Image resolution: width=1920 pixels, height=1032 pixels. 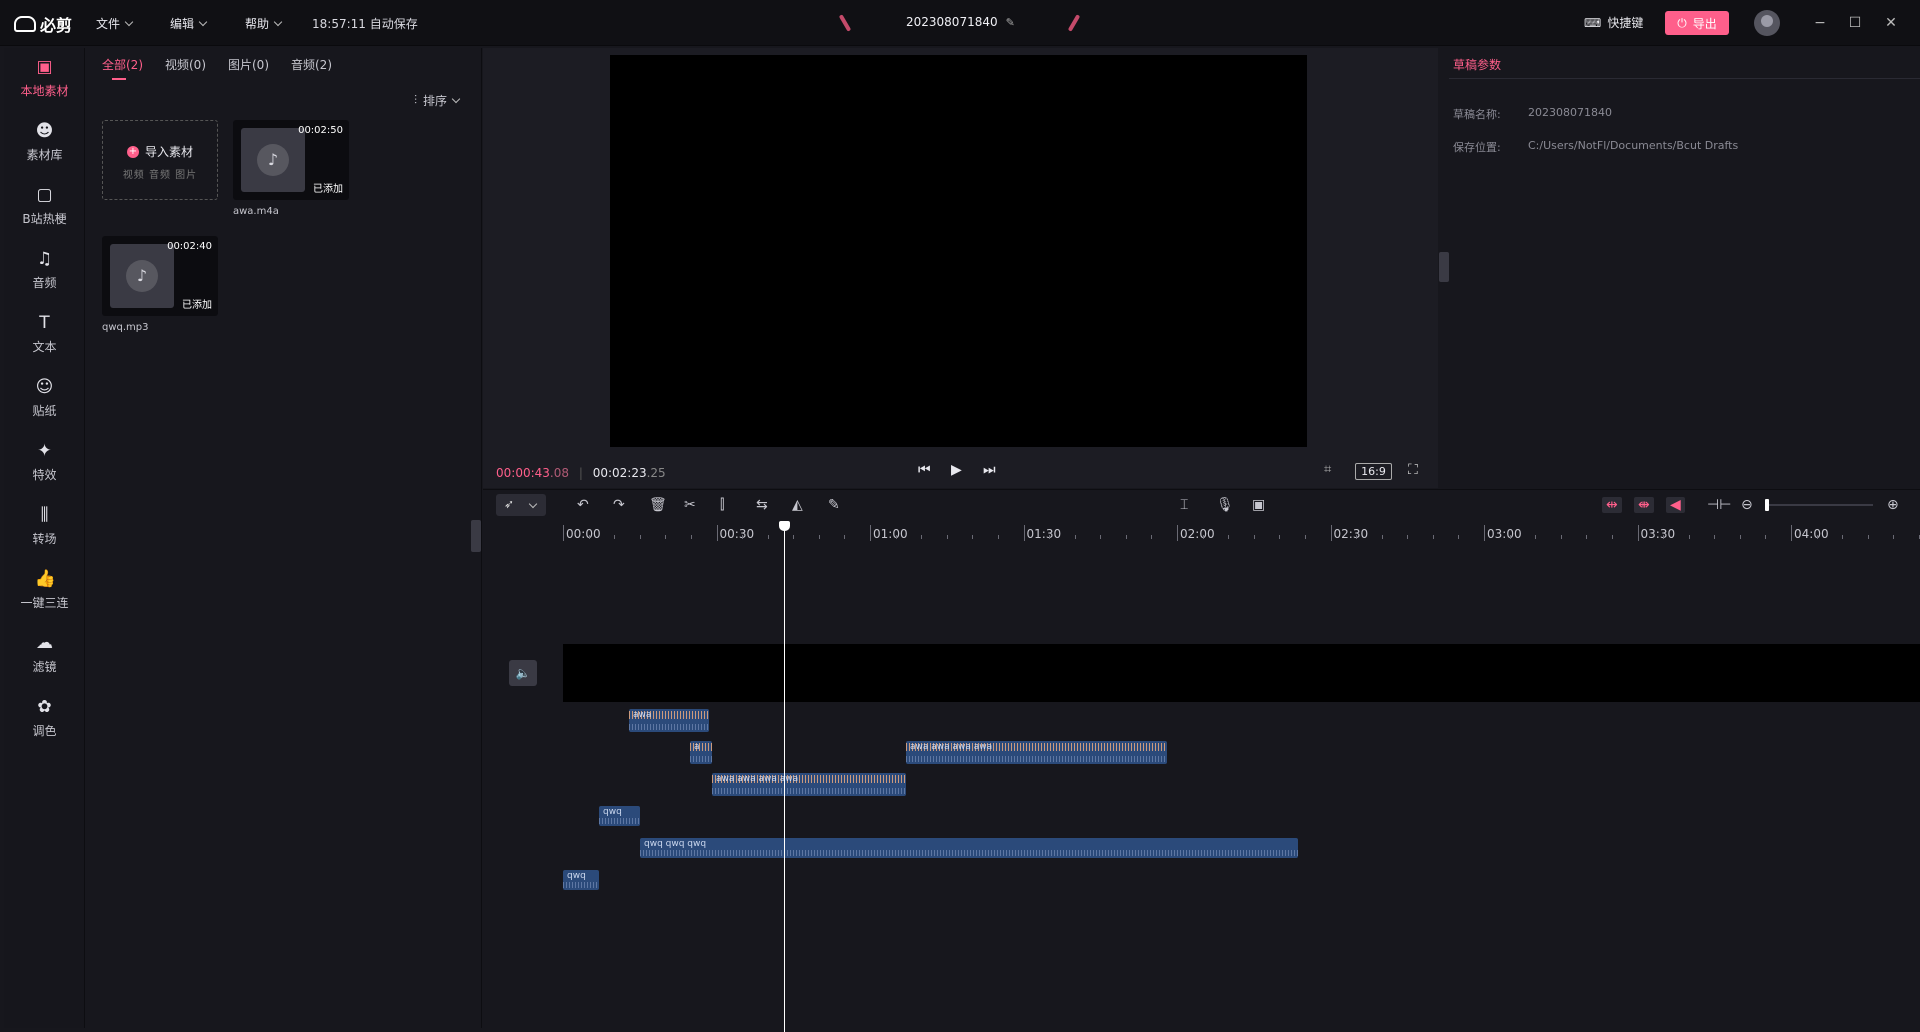 I want to click on media-card-awa: ♪ 00:02:50 已添加, so click(x=291, y=160).